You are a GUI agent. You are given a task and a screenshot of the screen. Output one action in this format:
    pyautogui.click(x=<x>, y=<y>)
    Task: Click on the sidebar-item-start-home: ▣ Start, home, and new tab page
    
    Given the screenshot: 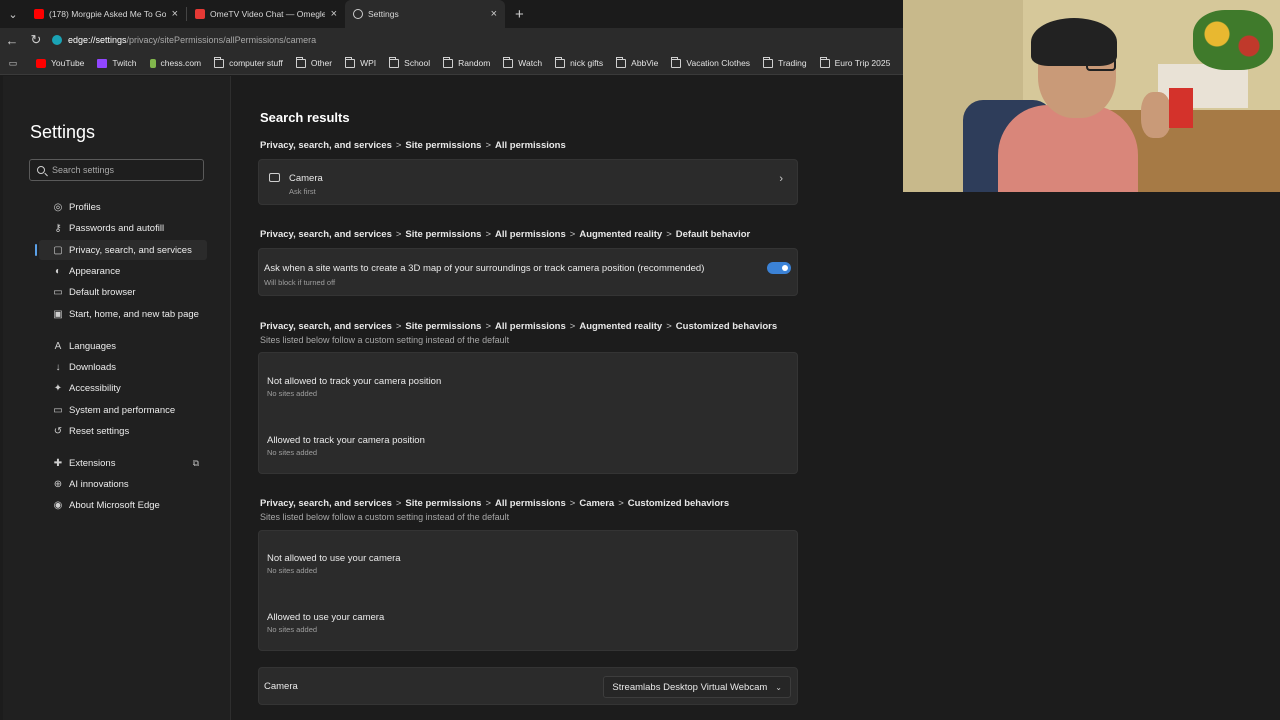 What is the action you would take?
    pyautogui.click(x=123, y=314)
    